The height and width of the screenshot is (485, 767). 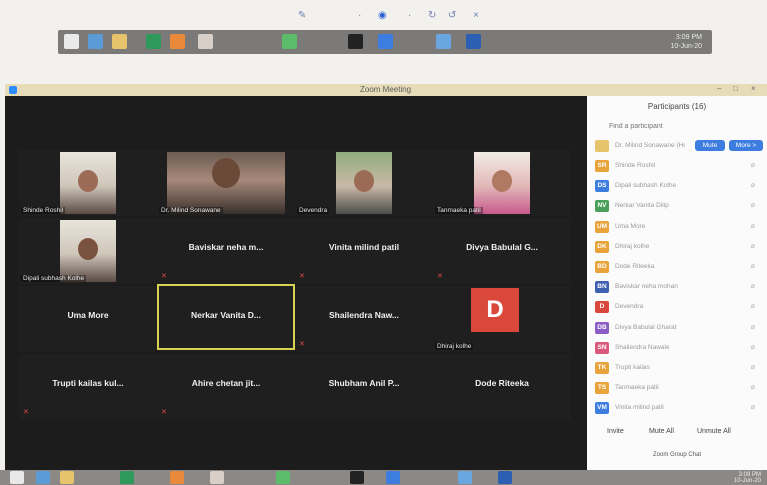 What do you see at coordinates (677, 455) in the screenshot?
I see `group-chat-link: Zoom Group Chat` at bounding box center [677, 455].